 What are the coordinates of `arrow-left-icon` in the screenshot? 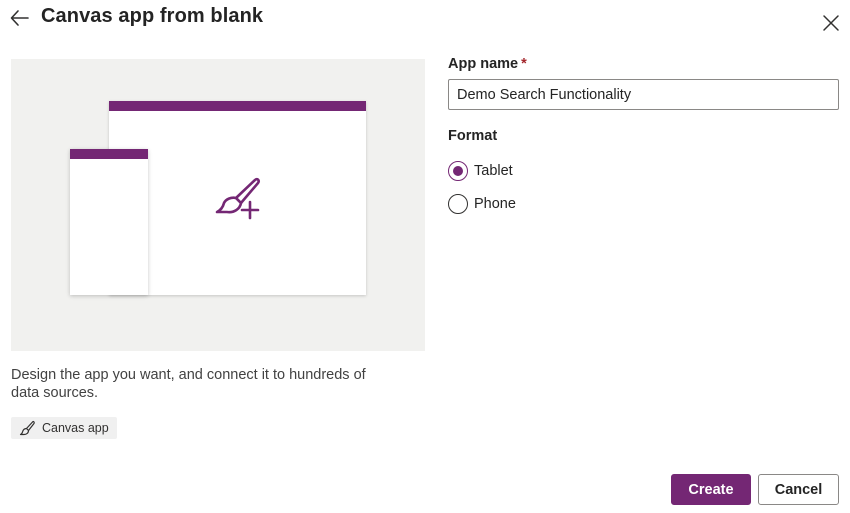 It's located at (19, 18).